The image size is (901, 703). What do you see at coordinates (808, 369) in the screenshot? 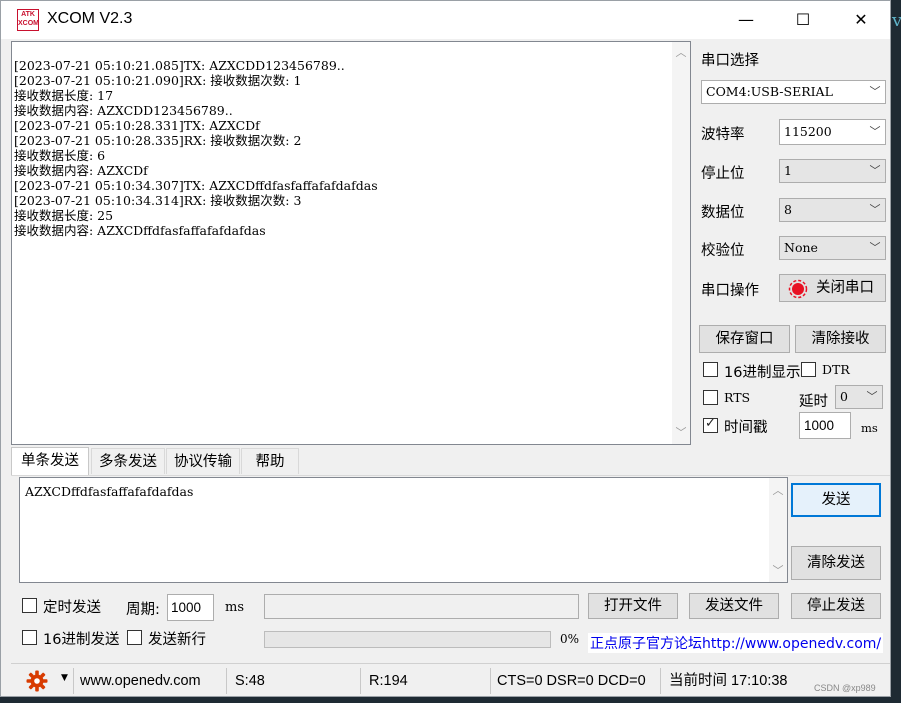
I see `dtr-checkbox` at bounding box center [808, 369].